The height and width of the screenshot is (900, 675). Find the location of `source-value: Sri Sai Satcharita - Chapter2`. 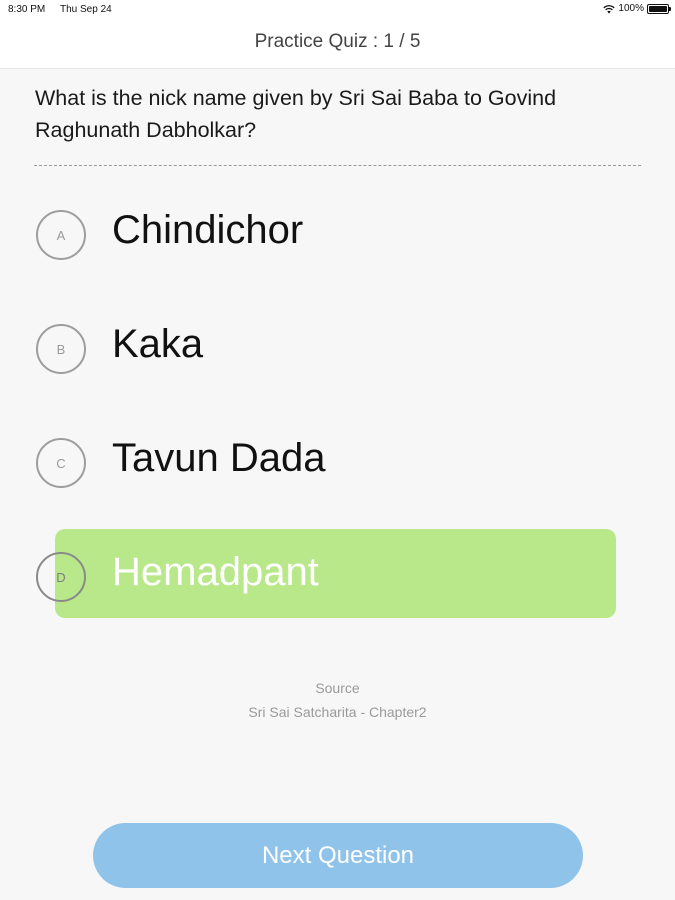

source-value: Sri Sai Satcharita - Chapter2 is located at coordinates (337, 712).